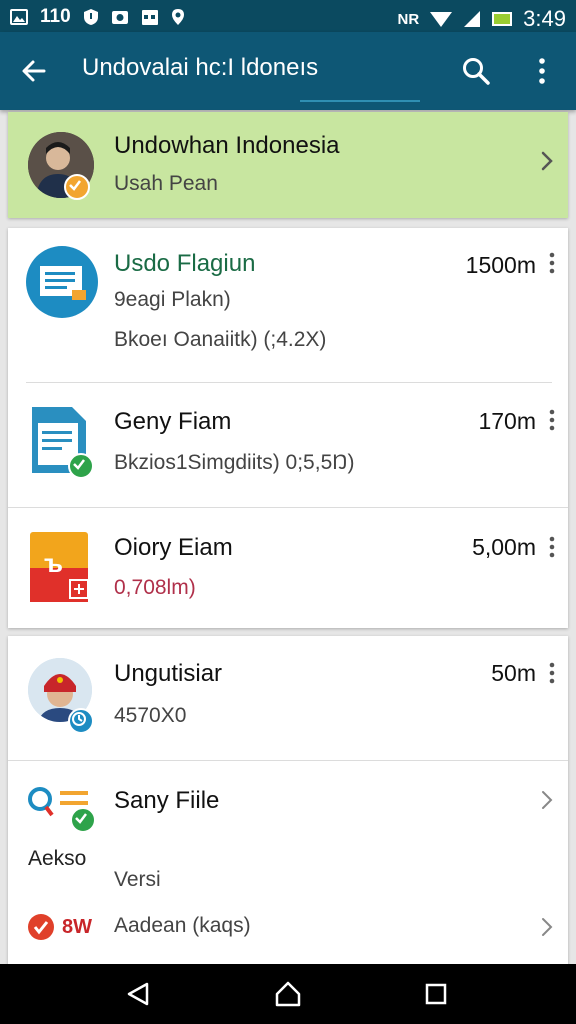 The width and height of the screenshot is (576, 1024). Describe the element at coordinates (436, 994) in the screenshot. I see `recents-icon` at that location.